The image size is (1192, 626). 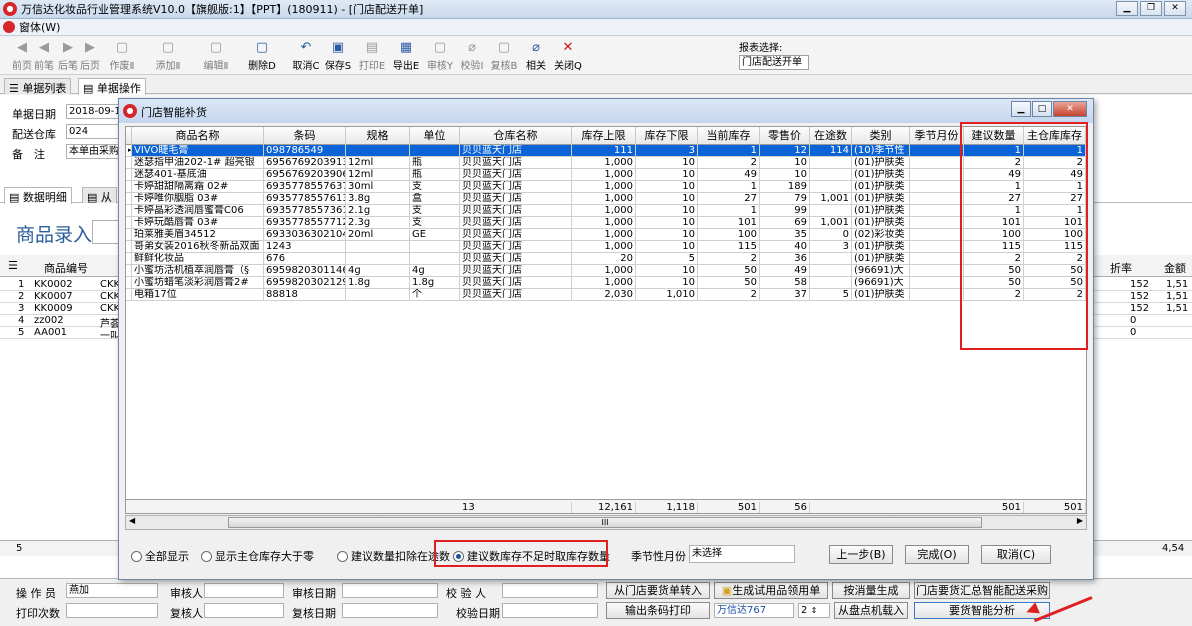 I want to click on season-select: 未选择, so click(x=742, y=554).